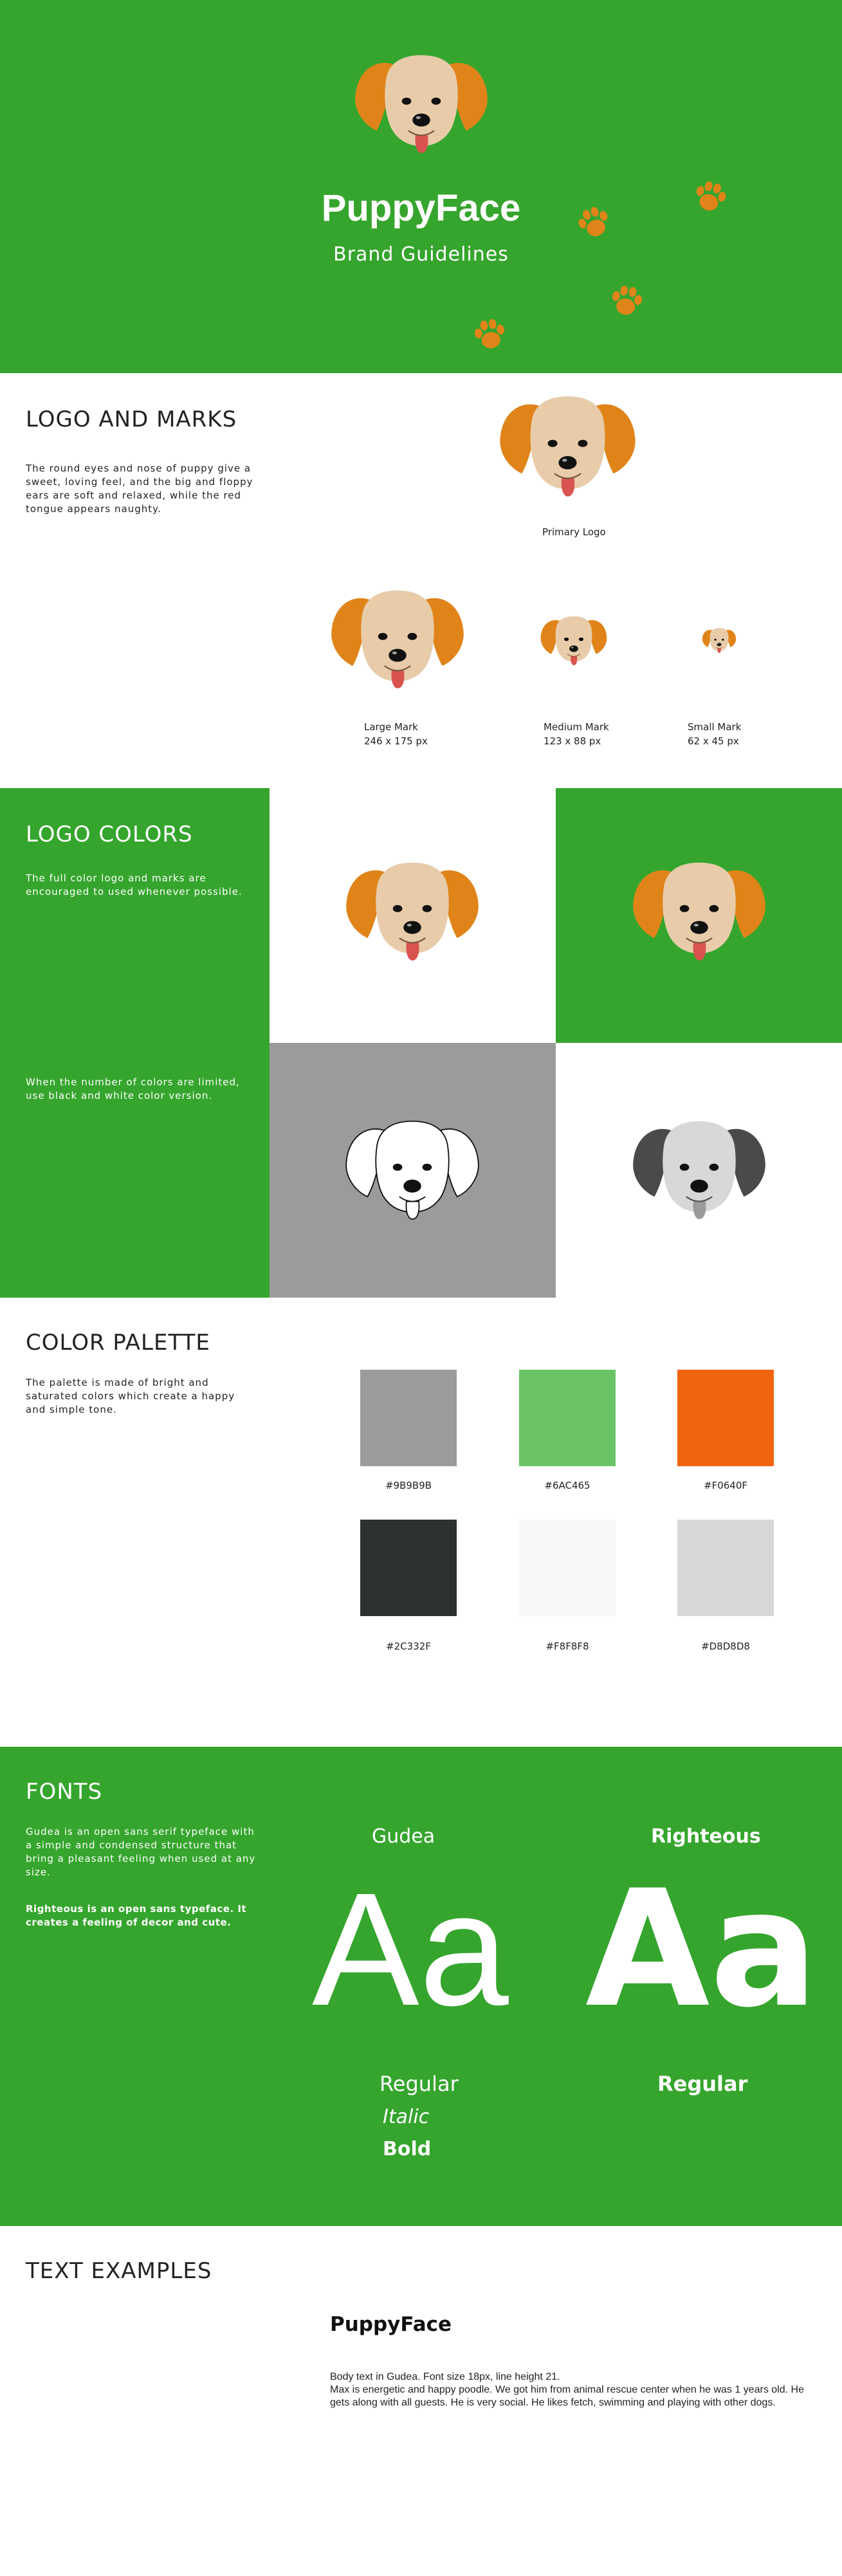  I want to click on hero-section: PuppyFace Brand Guidelines, so click(421, 186).